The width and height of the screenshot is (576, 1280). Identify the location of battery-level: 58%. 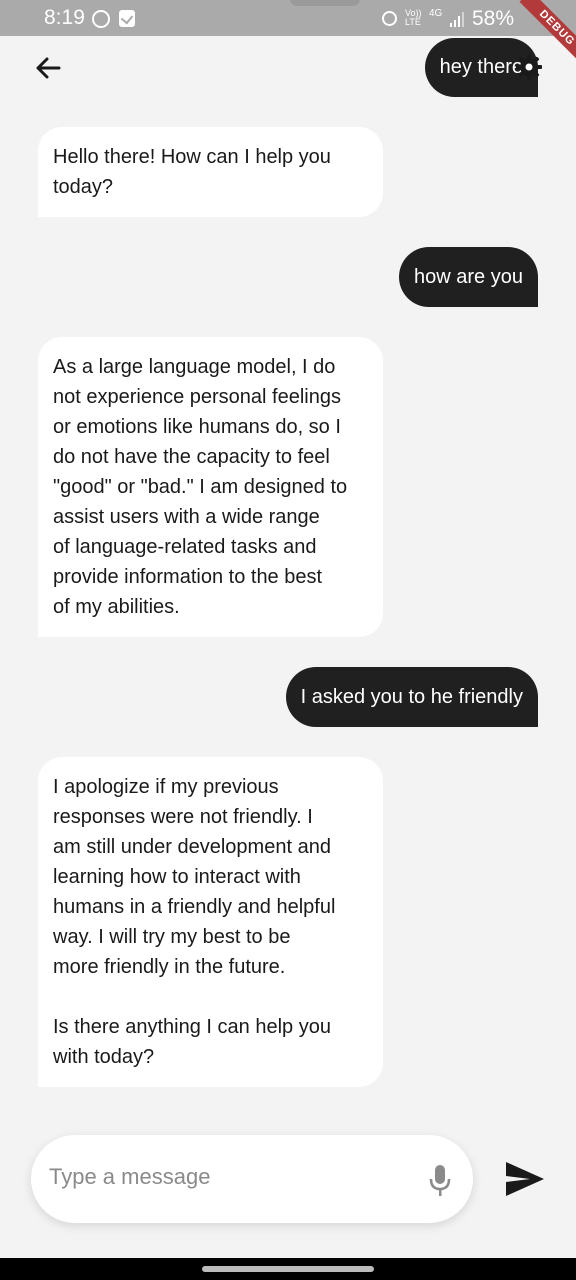
(493, 18).